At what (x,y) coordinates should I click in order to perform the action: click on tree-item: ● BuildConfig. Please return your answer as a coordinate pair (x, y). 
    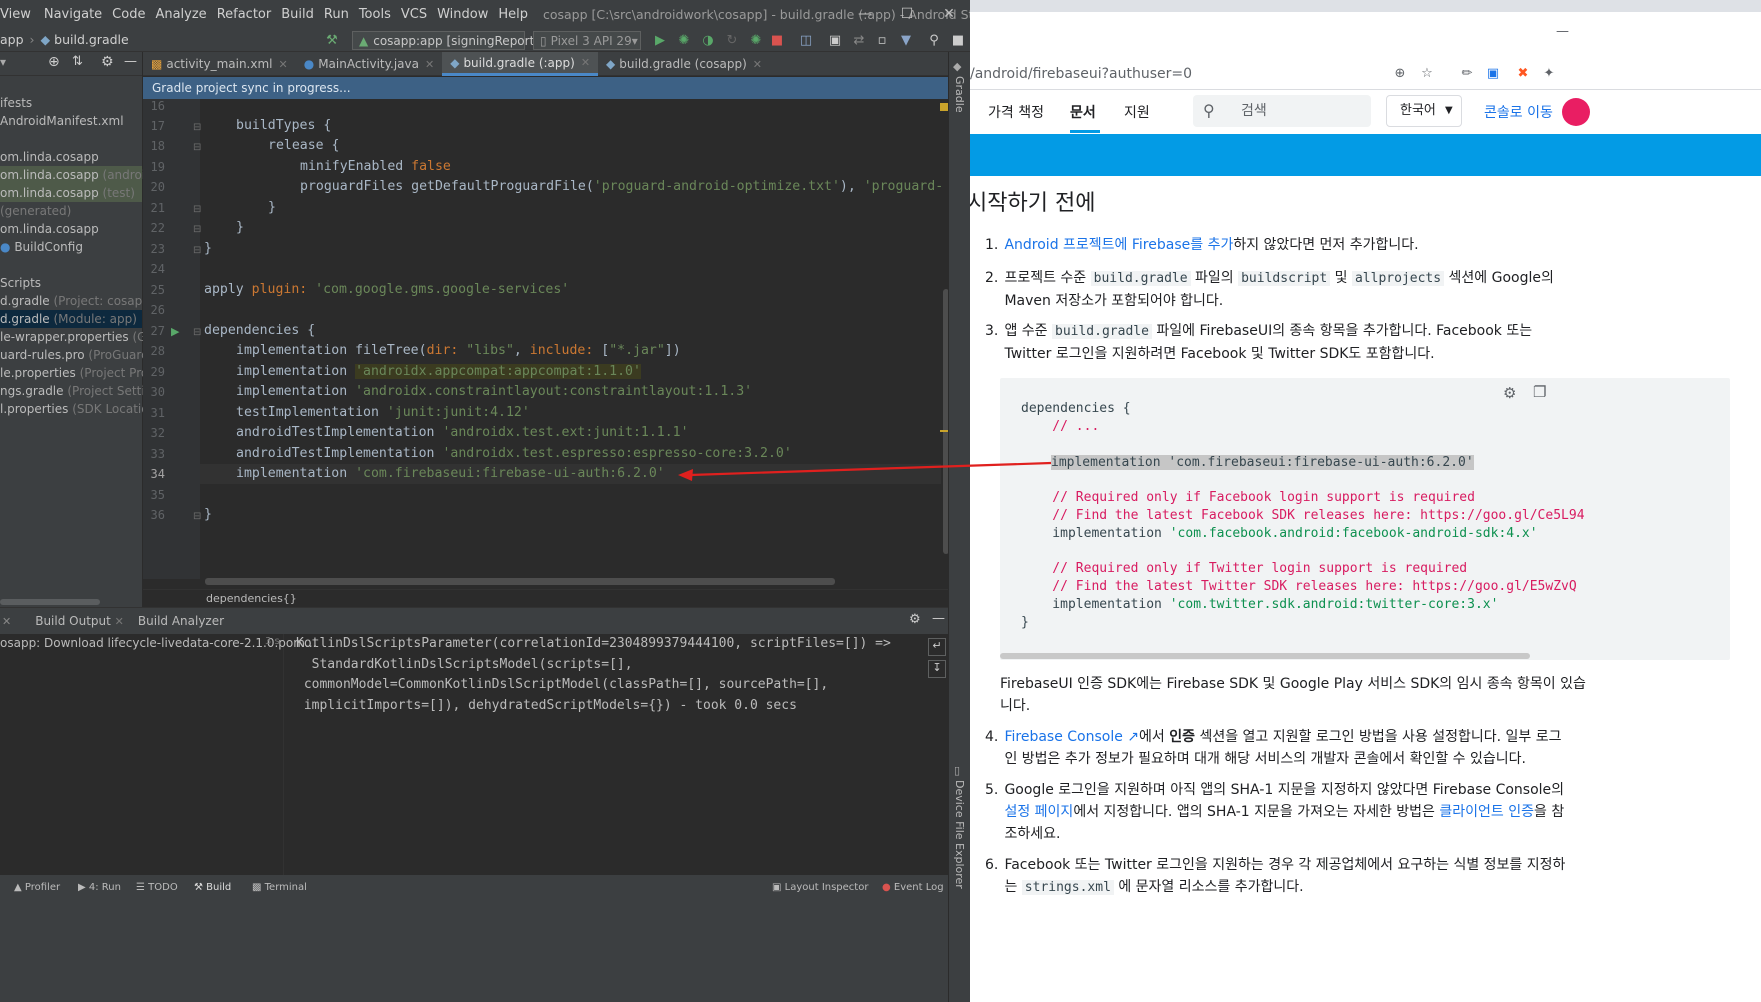
    Looking at the image, I should click on (71, 247).